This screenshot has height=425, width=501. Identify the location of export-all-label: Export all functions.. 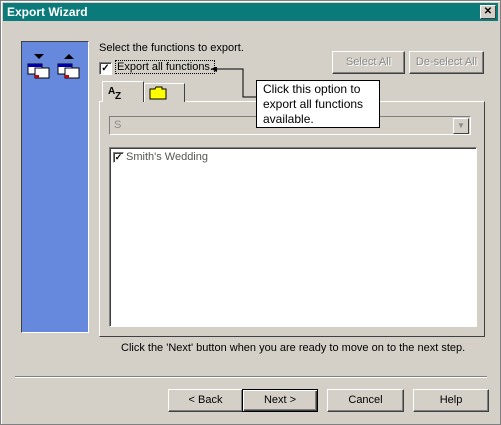
(165, 67).